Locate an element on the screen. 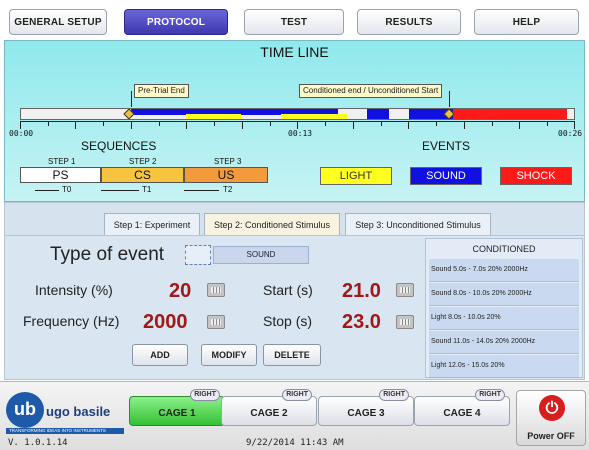 Image resolution: width=589 pixels, height=450 pixels. cage-4-label: CAGE 4 is located at coordinates (462, 413).